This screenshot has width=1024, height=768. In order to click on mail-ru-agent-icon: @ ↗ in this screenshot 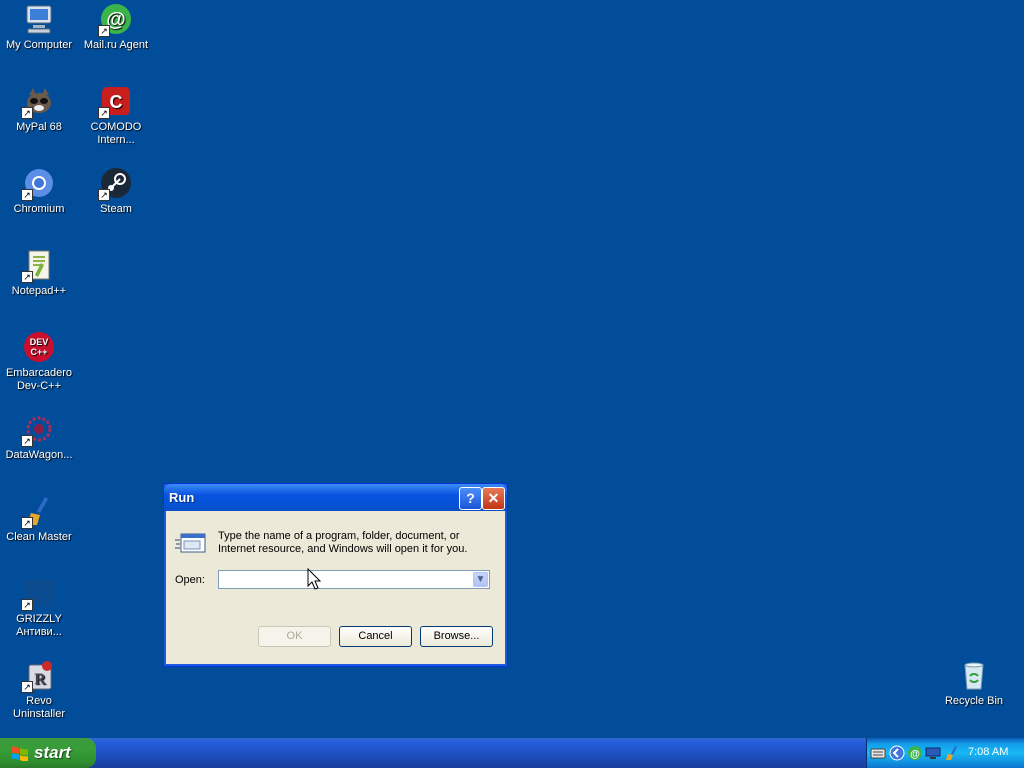, I will do `click(115, 20)`.